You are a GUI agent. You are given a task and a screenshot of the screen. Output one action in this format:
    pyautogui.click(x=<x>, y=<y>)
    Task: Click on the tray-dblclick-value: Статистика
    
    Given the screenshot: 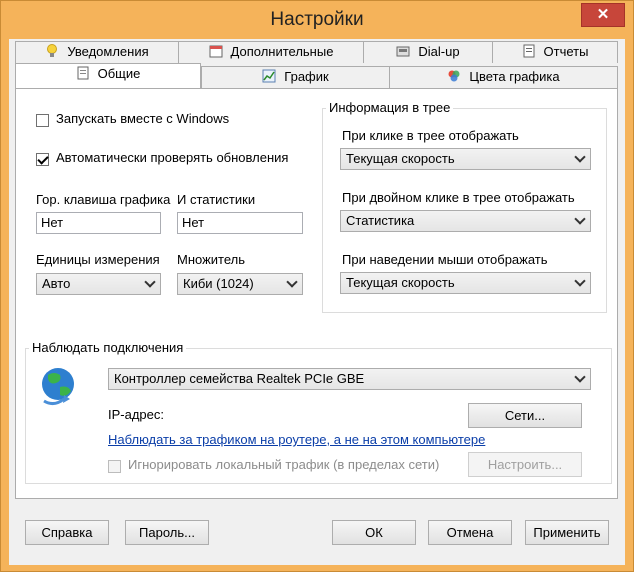 What is the action you would take?
    pyautogui.click(x=380, y=220)
    